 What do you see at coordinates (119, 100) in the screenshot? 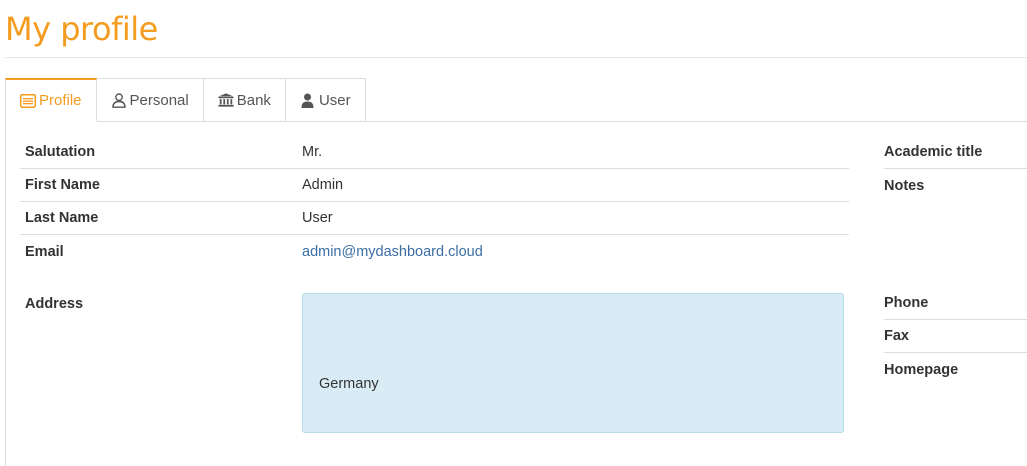
I see `user-outline-icon` at bounding box center [119, 100].